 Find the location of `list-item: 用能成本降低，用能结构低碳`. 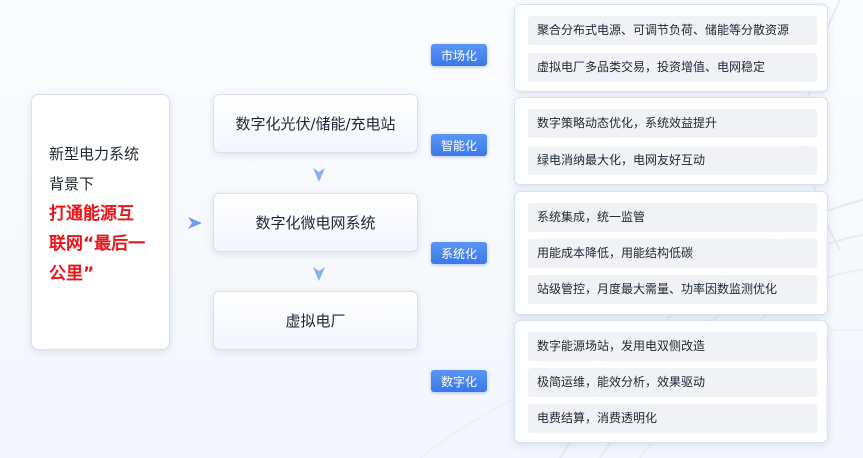

list-item: 用能成本降低，用能结构低碳 is located at coordinates (672, 253).